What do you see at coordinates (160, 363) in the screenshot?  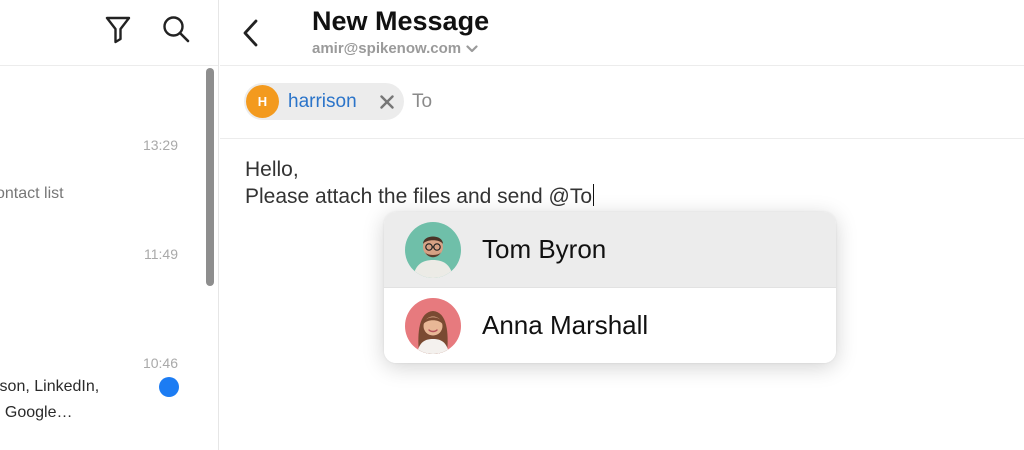 I see `thread-time: 10:46` at bounding box center [160, 363].